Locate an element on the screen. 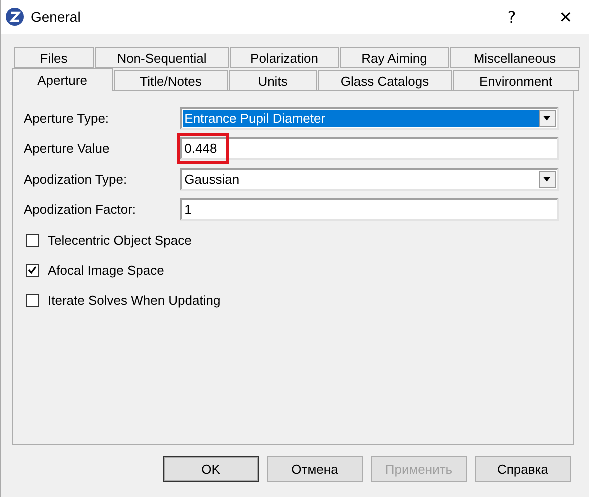  help-button: ? is located at coordinates (512, 17).